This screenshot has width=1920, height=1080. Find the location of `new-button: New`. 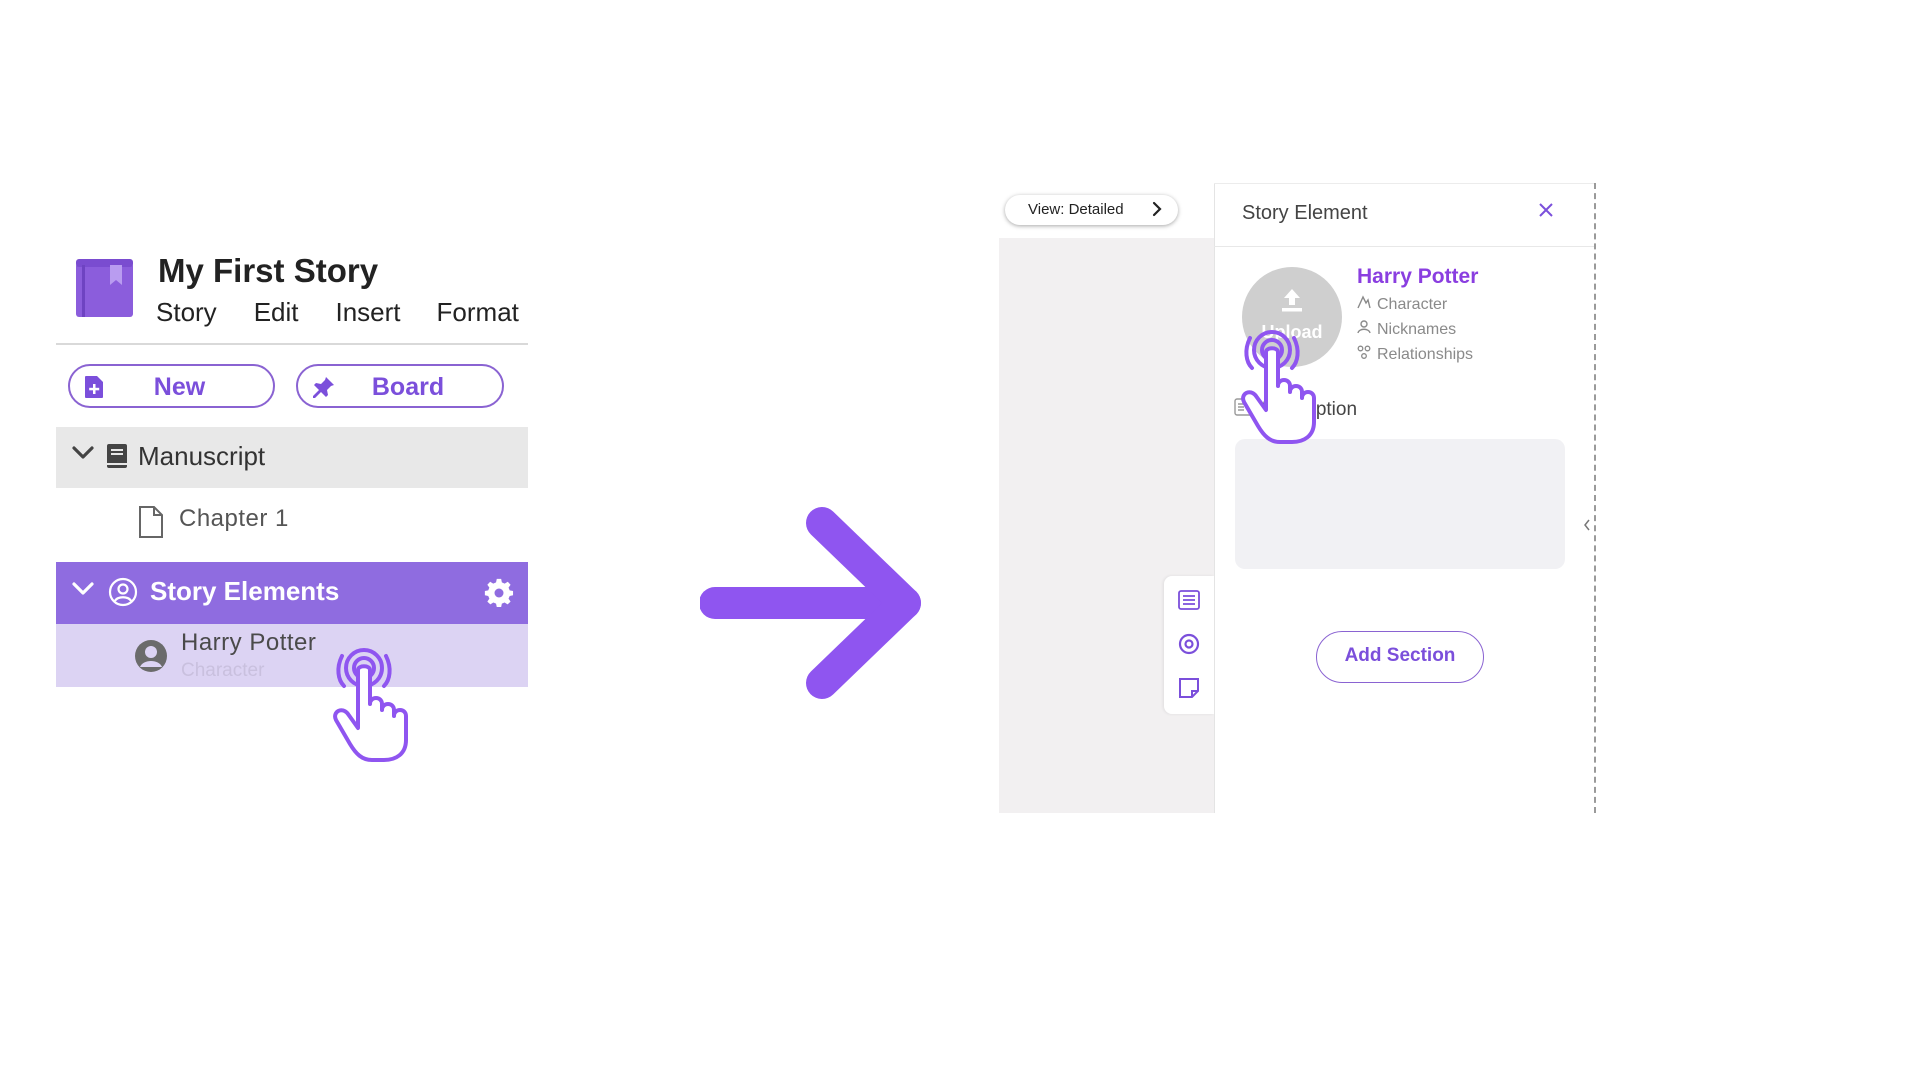

new-button: New is located at coordinates (171, 386).